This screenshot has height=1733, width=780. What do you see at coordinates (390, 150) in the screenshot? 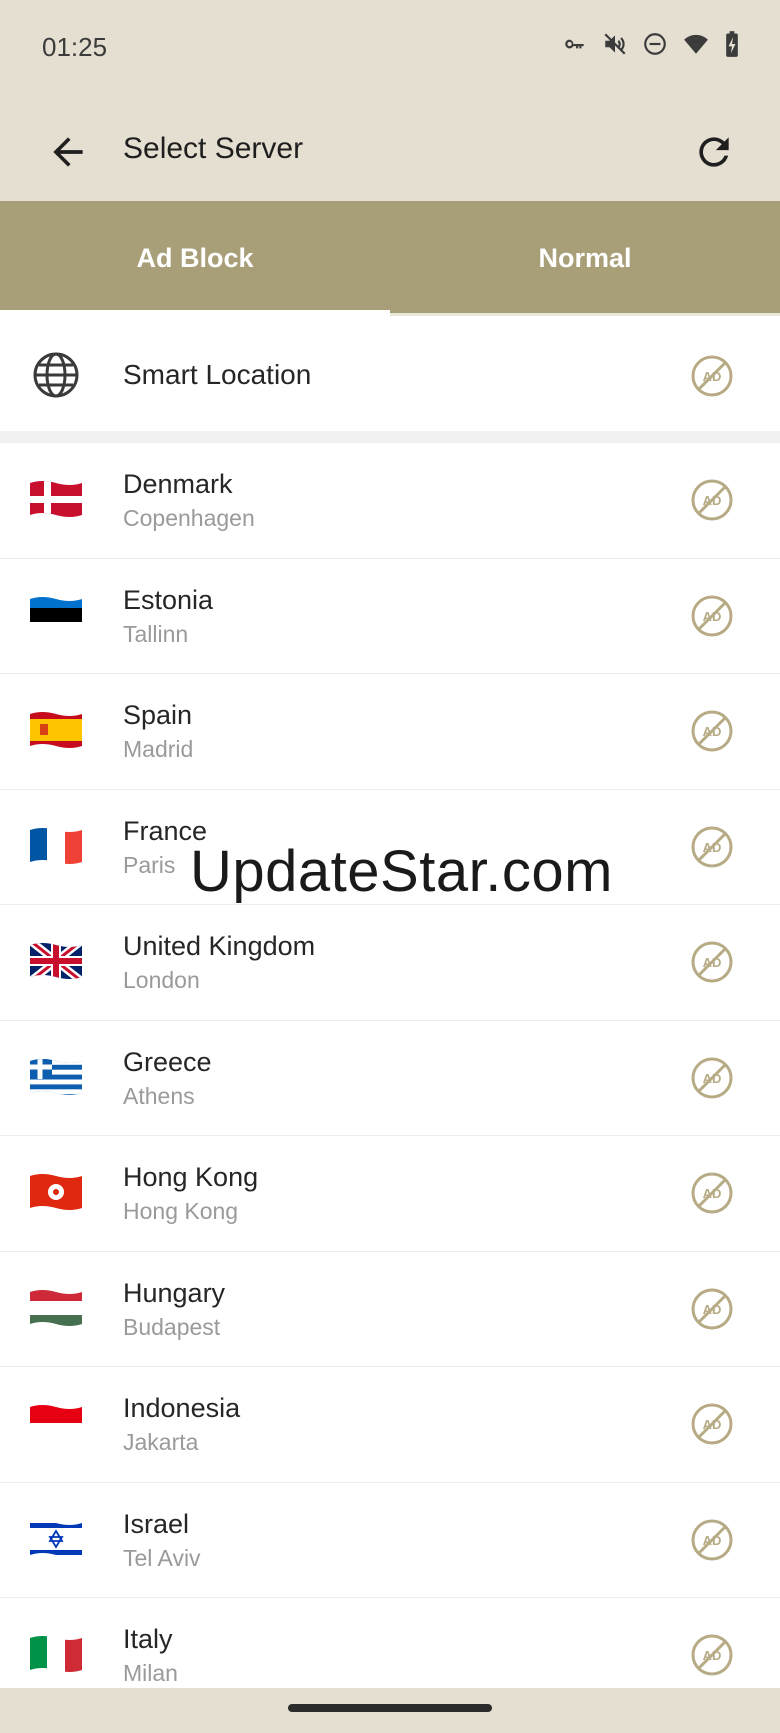
I see `app-bar: Select Server` at bounding box center [390, 150].